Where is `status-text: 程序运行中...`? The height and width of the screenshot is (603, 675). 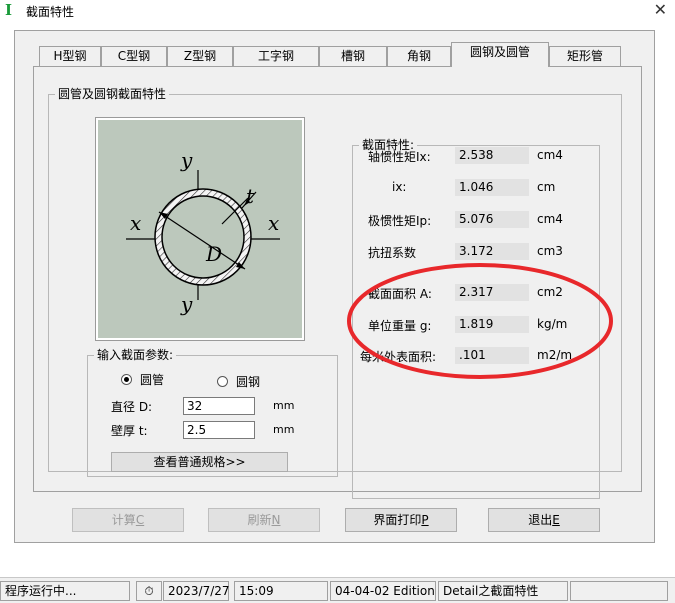 status-text: 程序运行中... is located at coordinates (65, 591).